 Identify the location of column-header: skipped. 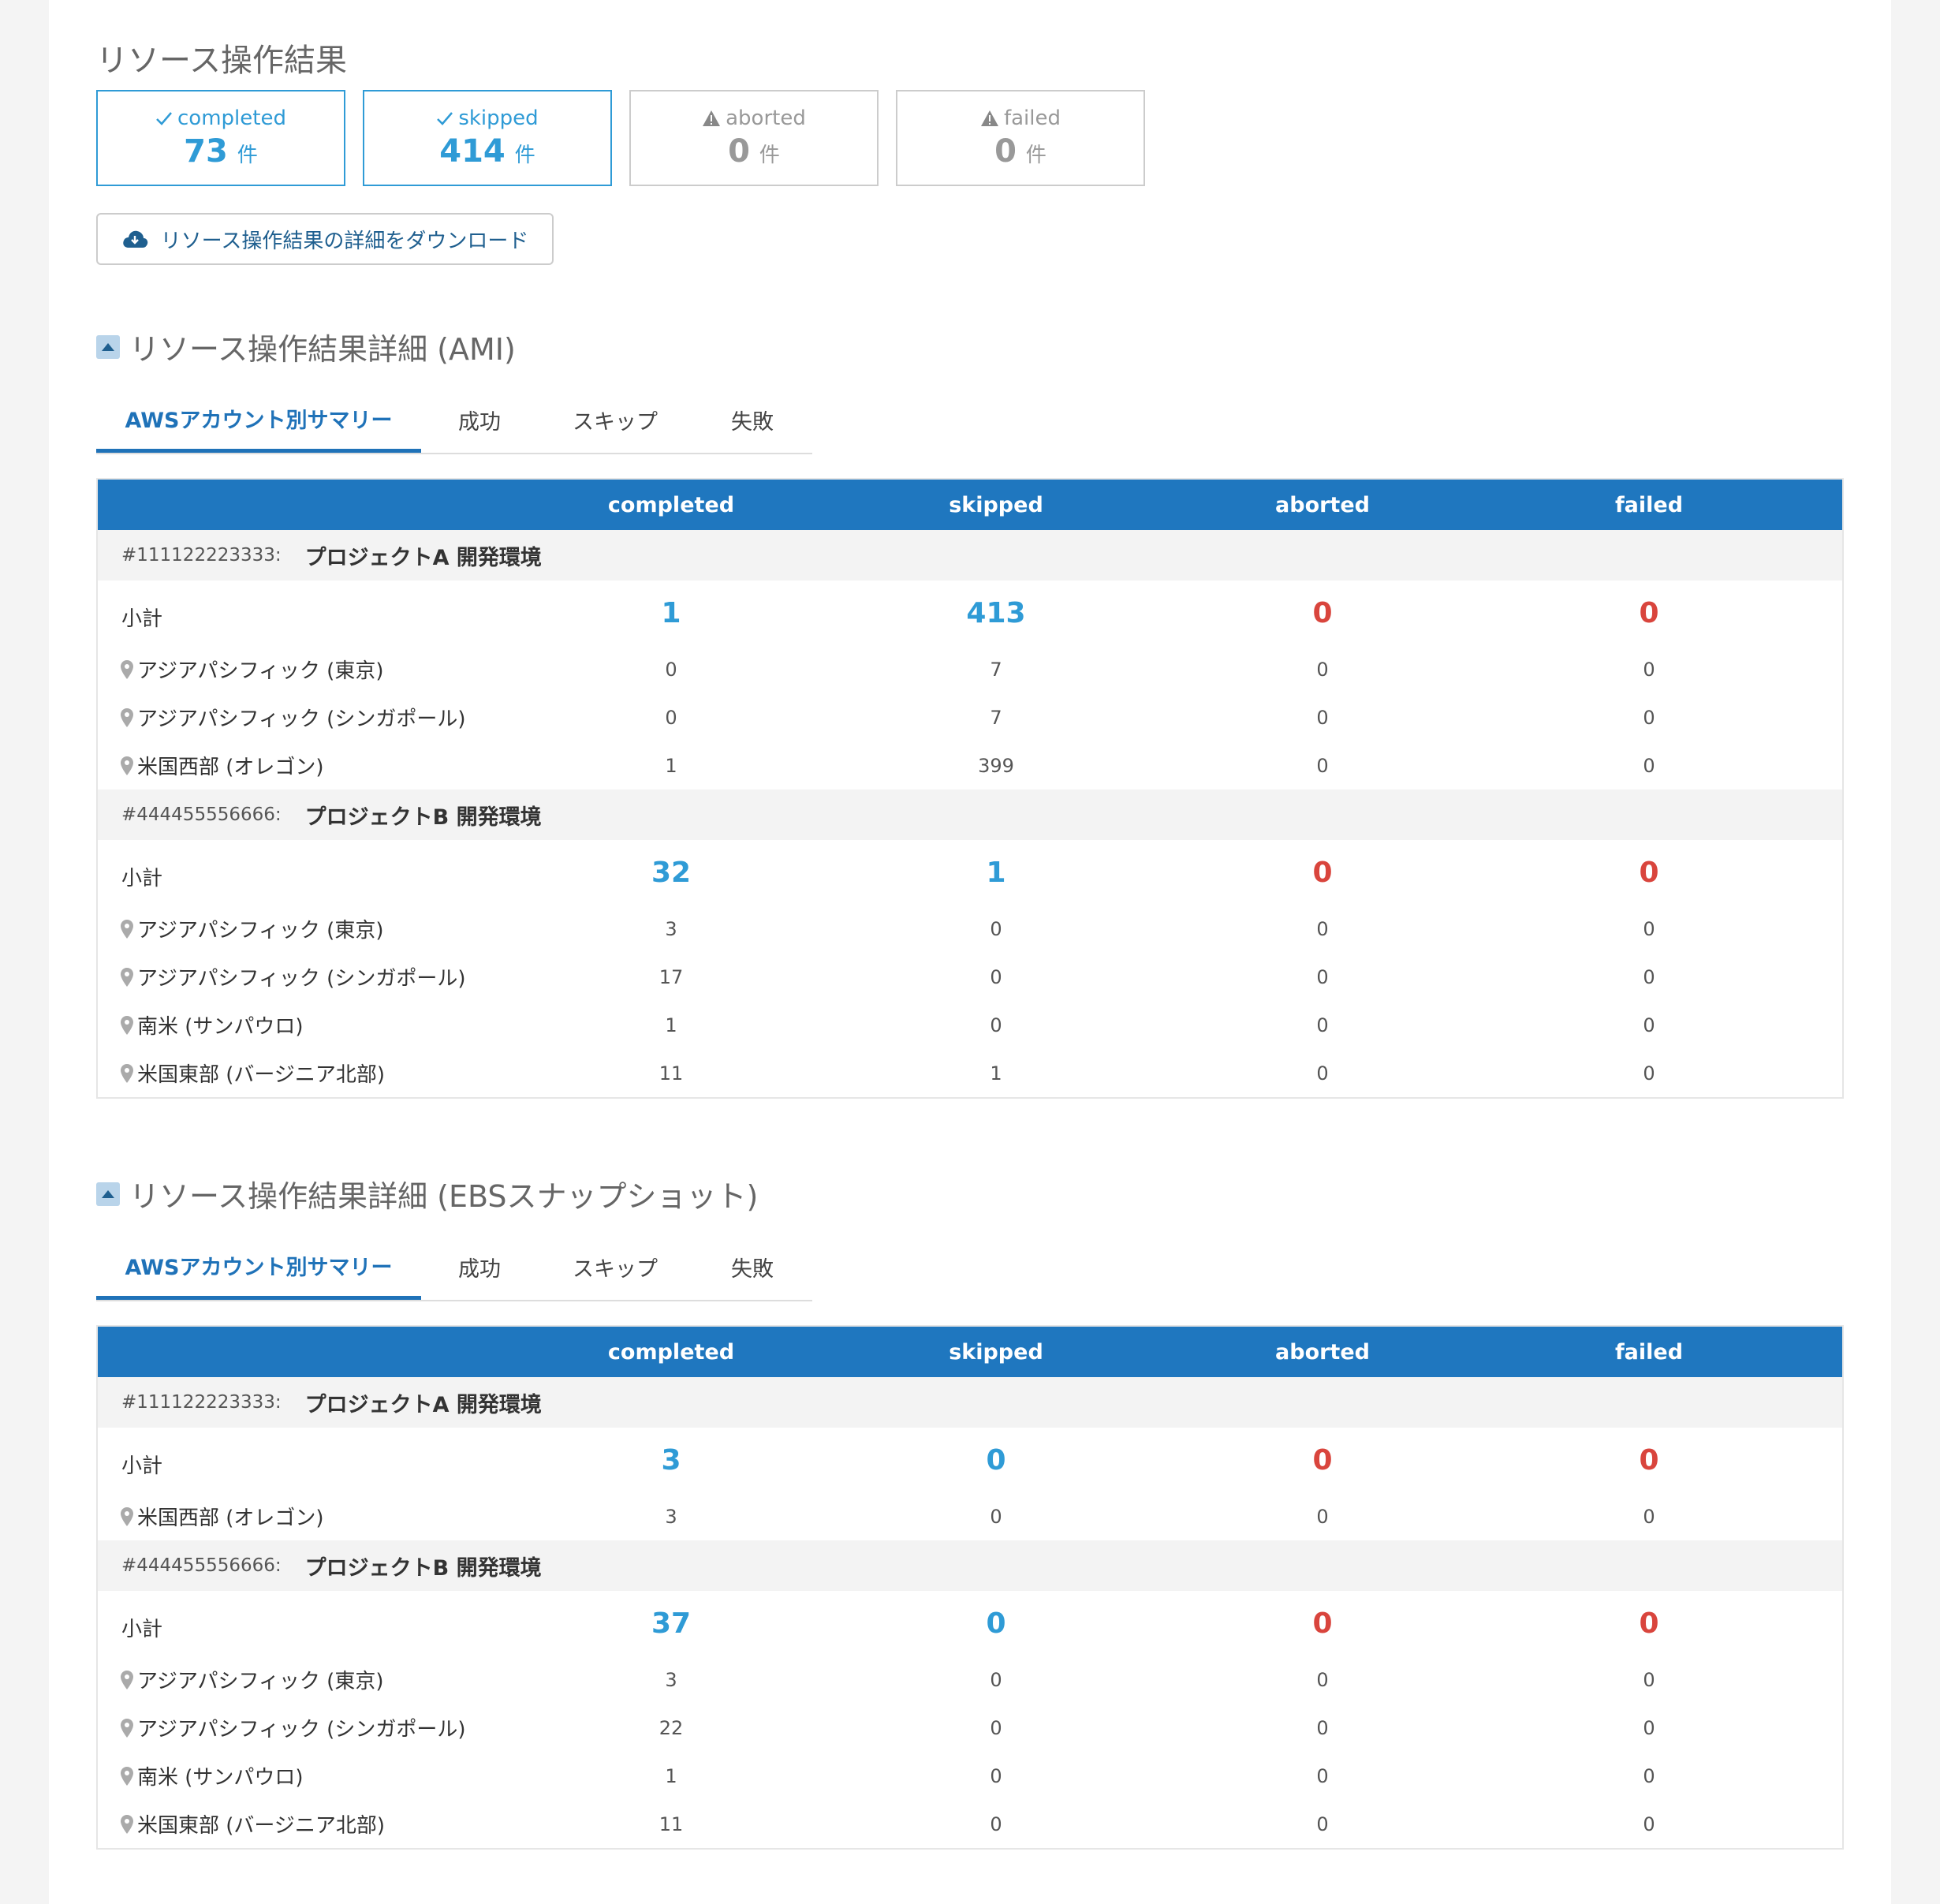
(996, 504).